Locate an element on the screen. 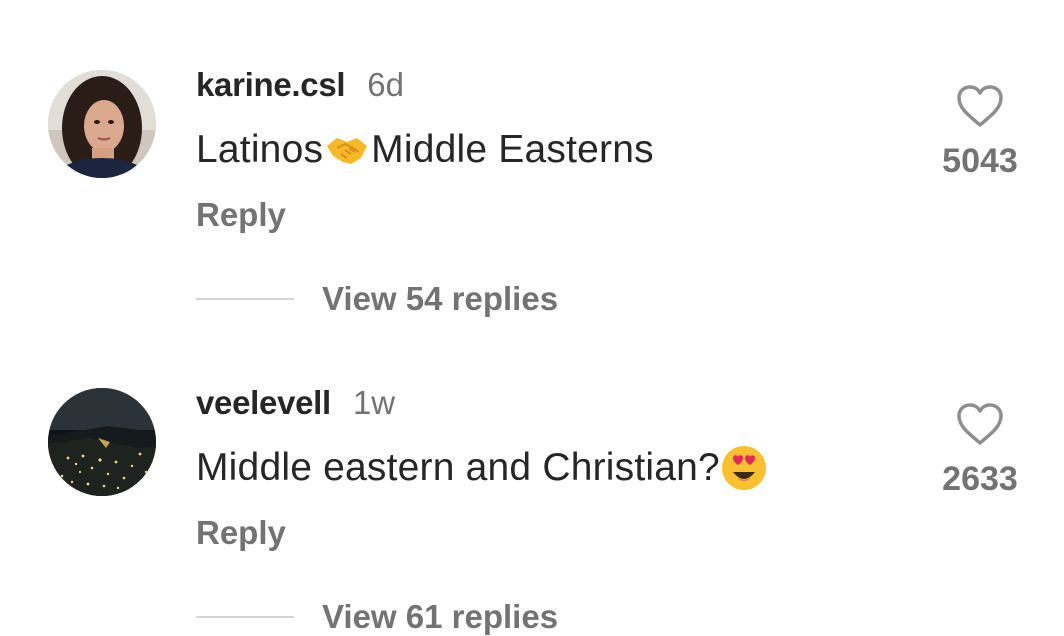 The image size is (1064, 636). comment-meta: veelevell 1w is located at coordinates (295, 403).